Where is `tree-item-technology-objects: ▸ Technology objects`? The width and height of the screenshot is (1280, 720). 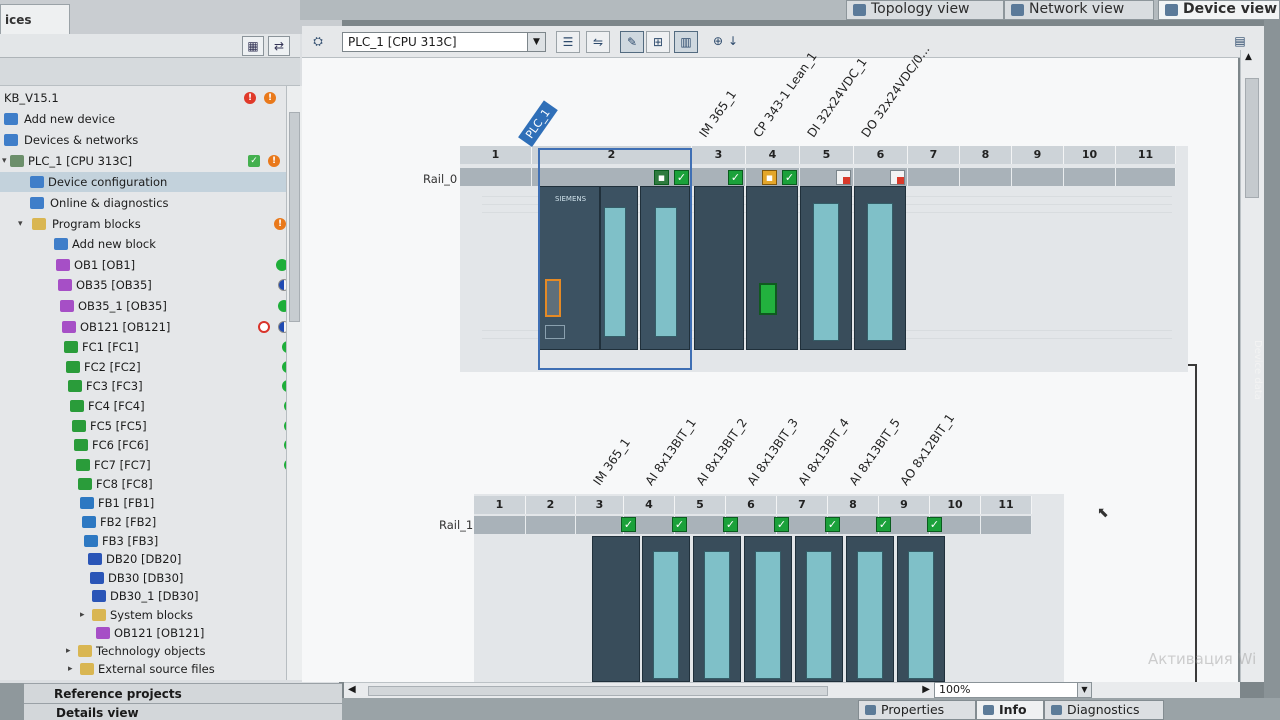
tree-item-technology-objects: ▸ Technology objects is located at coordinates (150, 651).